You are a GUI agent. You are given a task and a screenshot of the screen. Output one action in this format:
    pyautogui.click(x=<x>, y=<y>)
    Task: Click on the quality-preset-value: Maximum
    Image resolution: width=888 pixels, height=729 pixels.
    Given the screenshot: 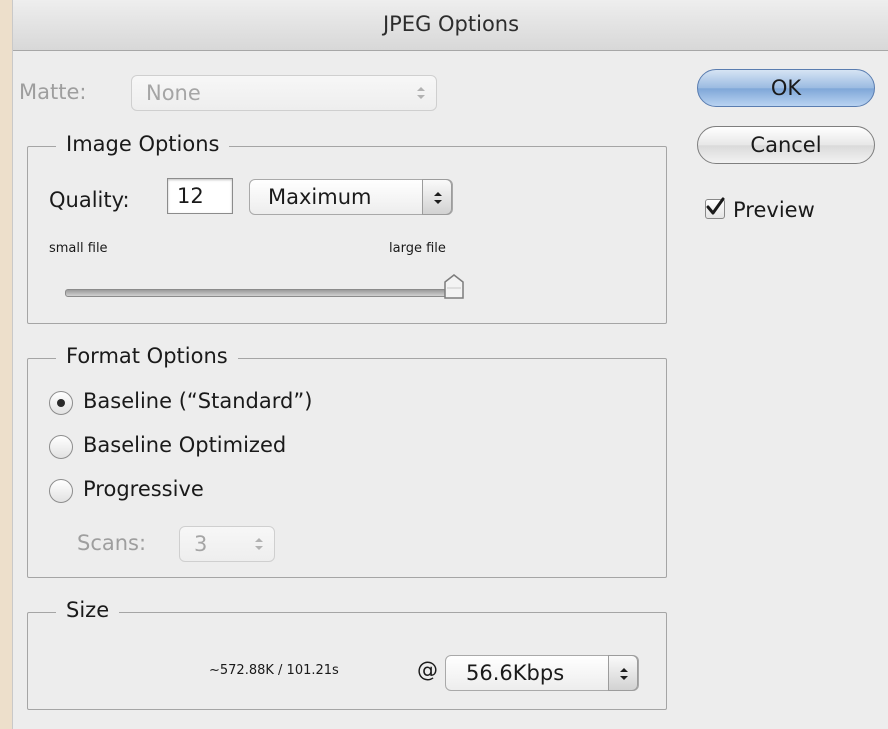 What is the action you would take?
    pyautogui.click(x=320, y=197)
    